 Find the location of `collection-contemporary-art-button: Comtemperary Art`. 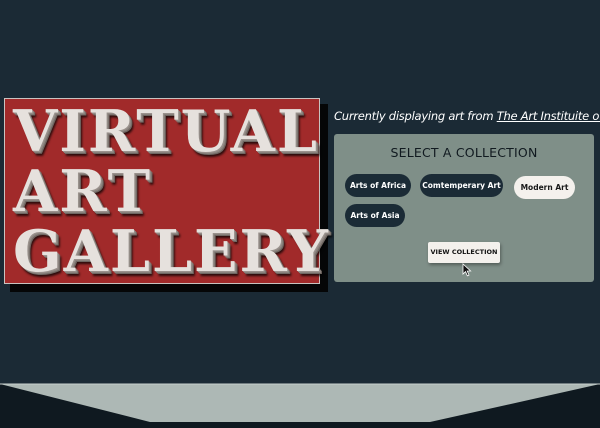

collection-contemporary-art-button: Comtemperary Art is located at coordinates (461, 185).